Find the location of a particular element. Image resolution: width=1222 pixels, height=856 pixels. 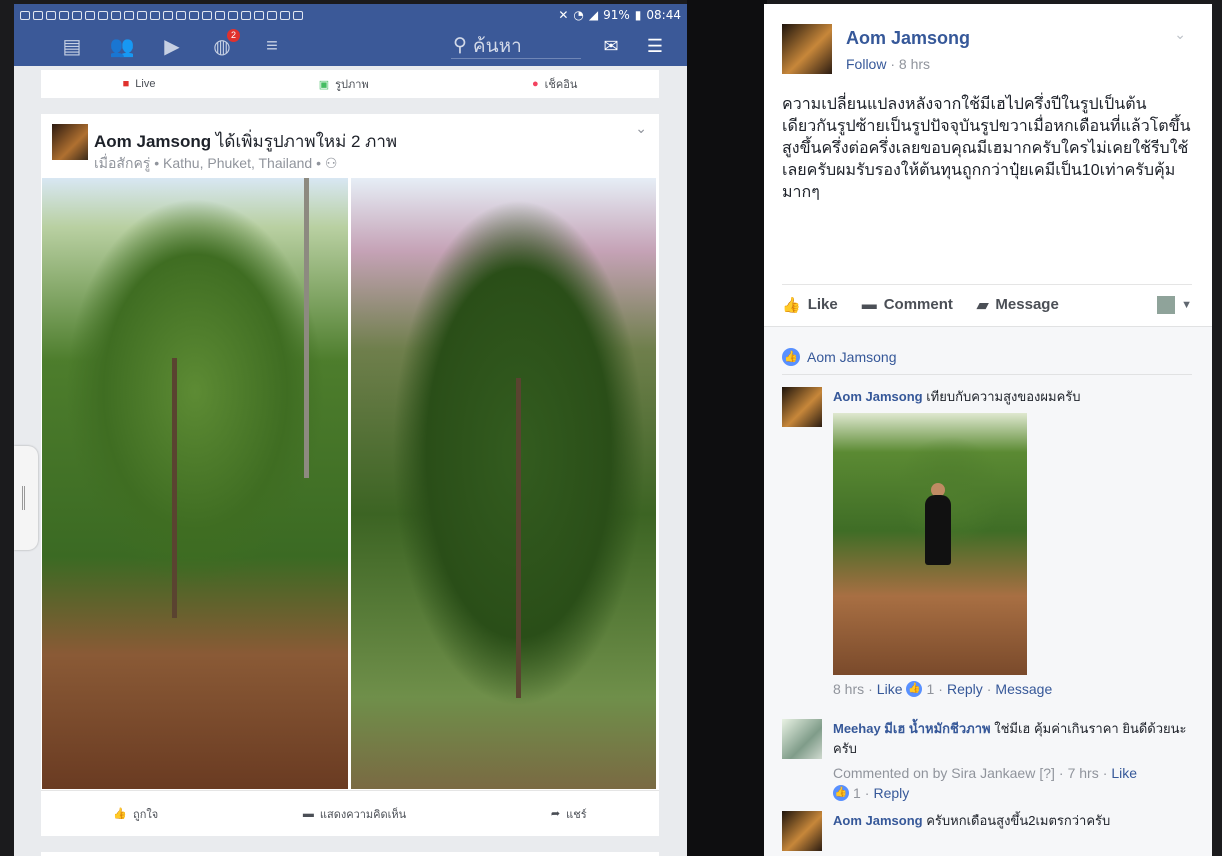

background-area is located at coordinates (727, 428).